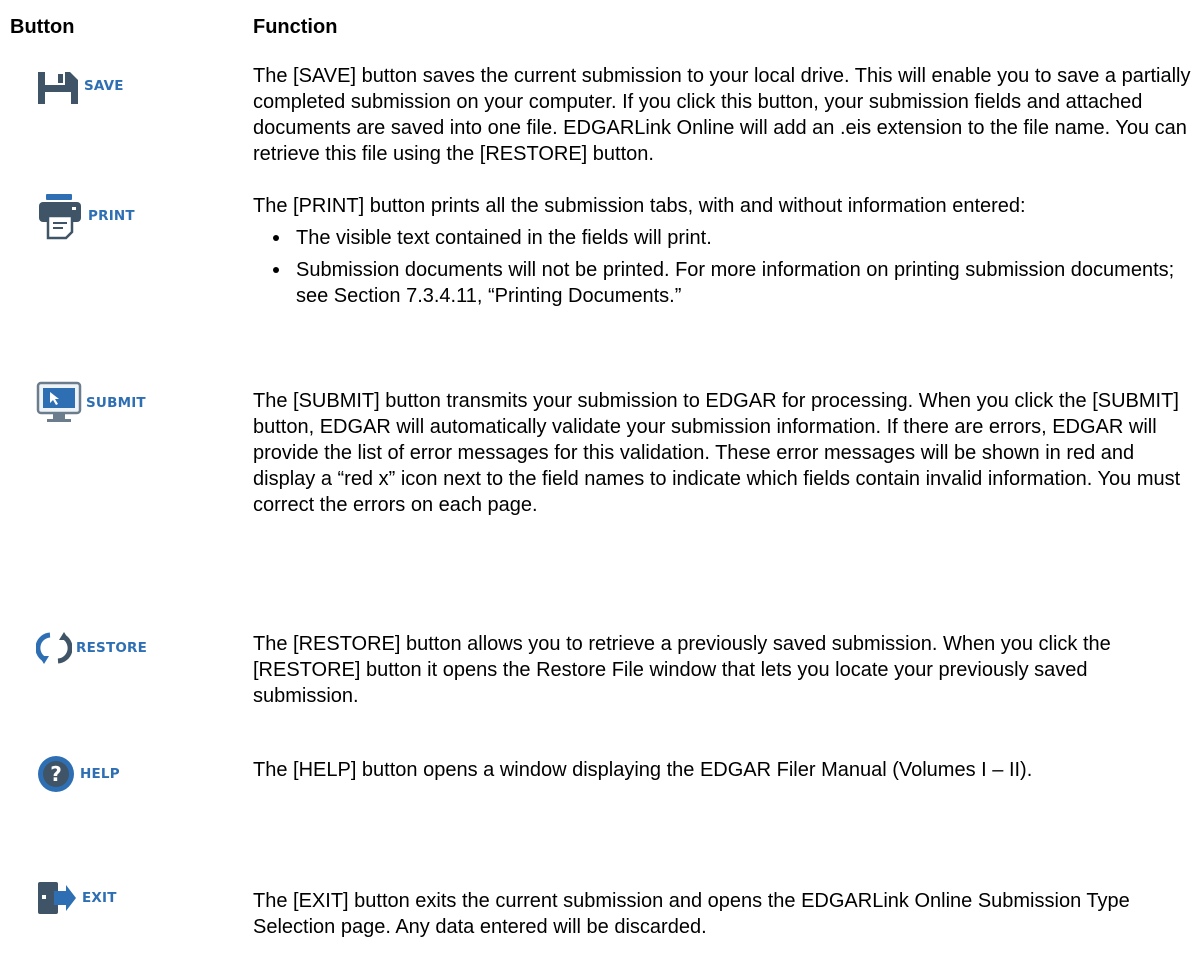 This screenshot has width=1201, height=963. What do you see at coordinates (59, 401) in the screenshot?
I see `monitor-cursor-icon` at bounding box center [59, 401].